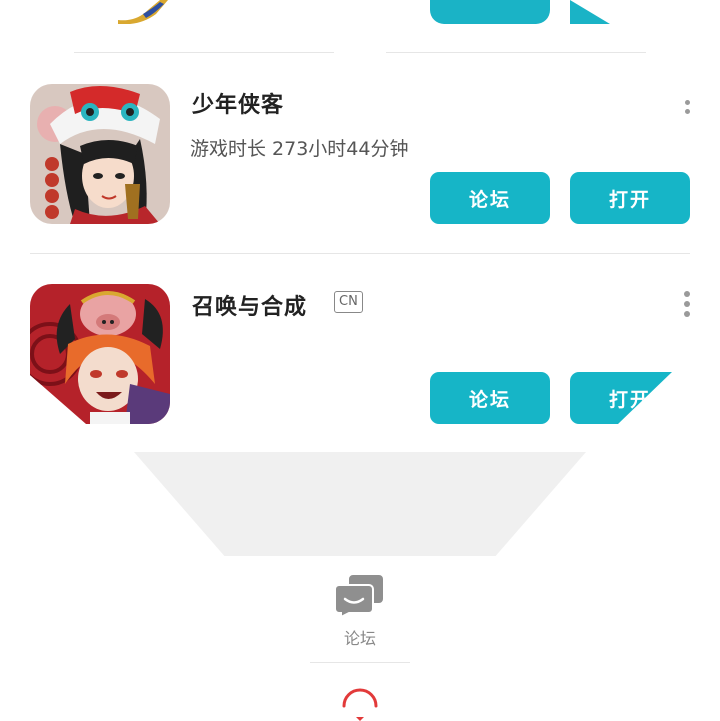  Describe the element at coordinates (490, 12) in the screenshot. I see `partial-forum-button` at that location.